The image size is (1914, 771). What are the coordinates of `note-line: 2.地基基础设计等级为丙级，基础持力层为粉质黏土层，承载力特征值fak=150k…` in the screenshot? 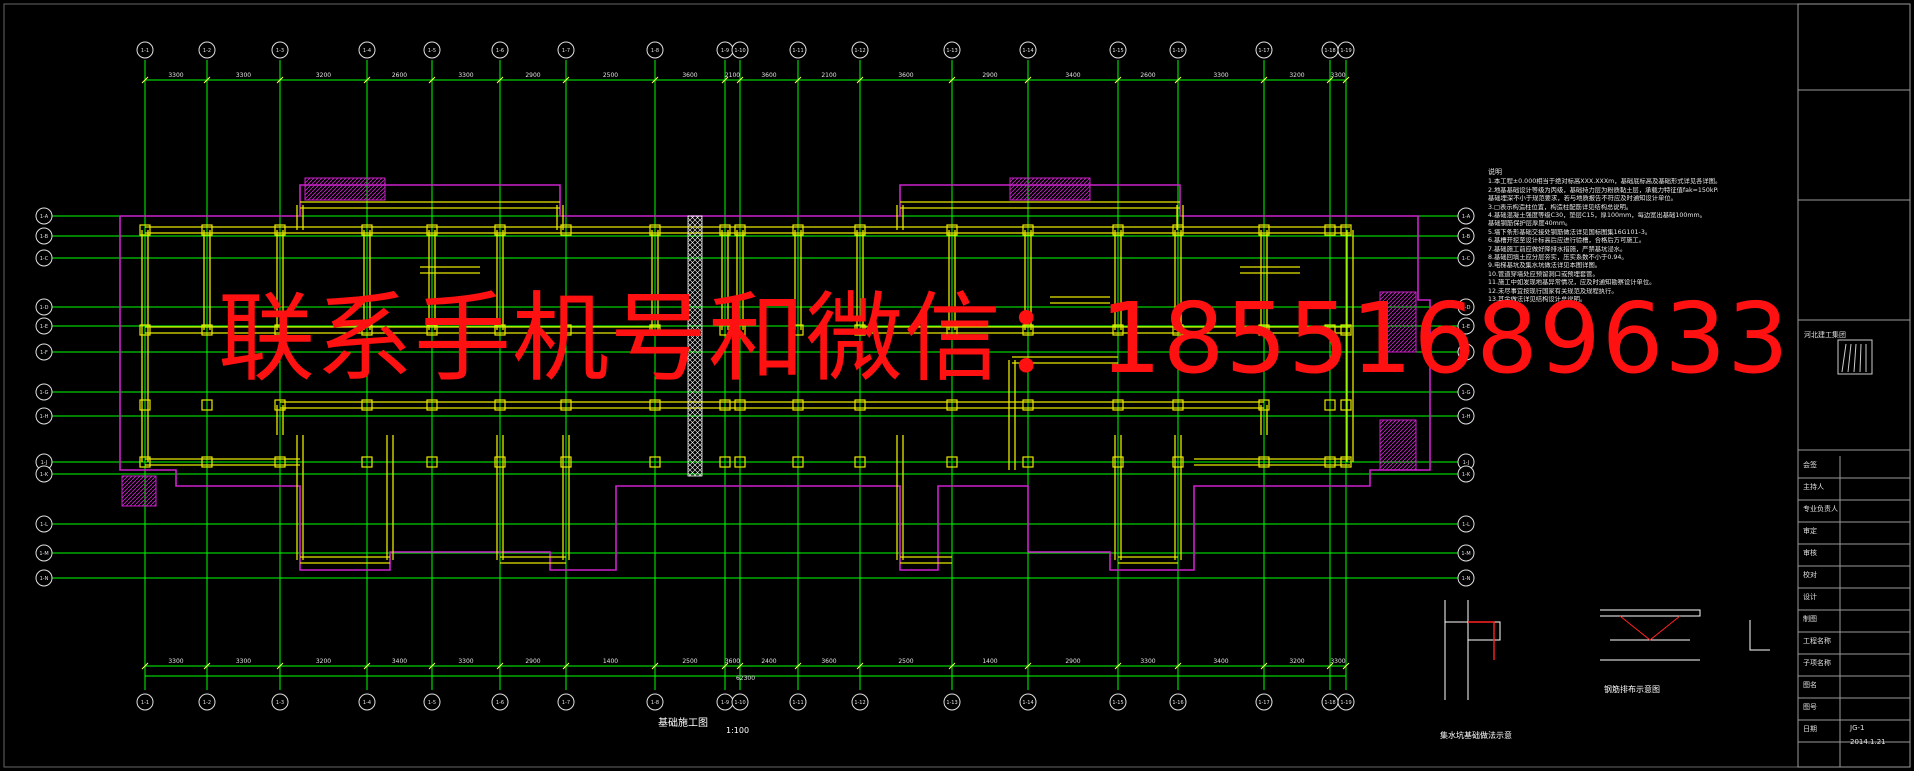 It's located at (1603, 190).